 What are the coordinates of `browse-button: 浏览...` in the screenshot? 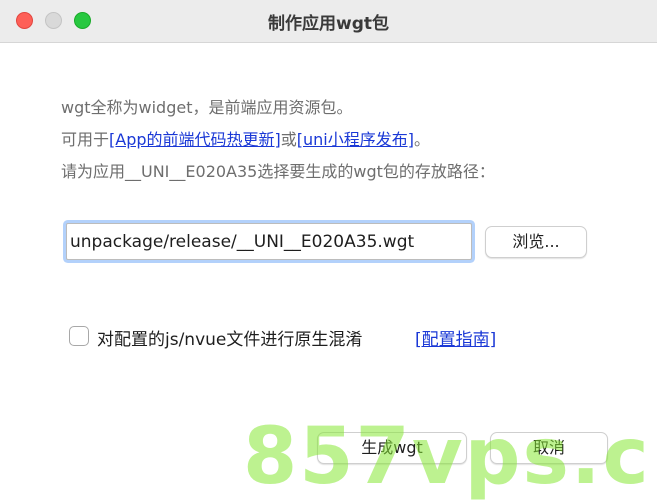 It's located at (536, 242).